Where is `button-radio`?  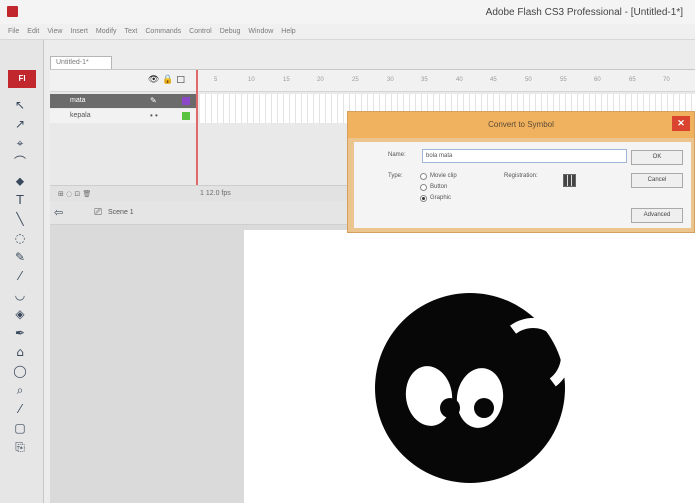
button-radio is located at coordinates (423, 187).